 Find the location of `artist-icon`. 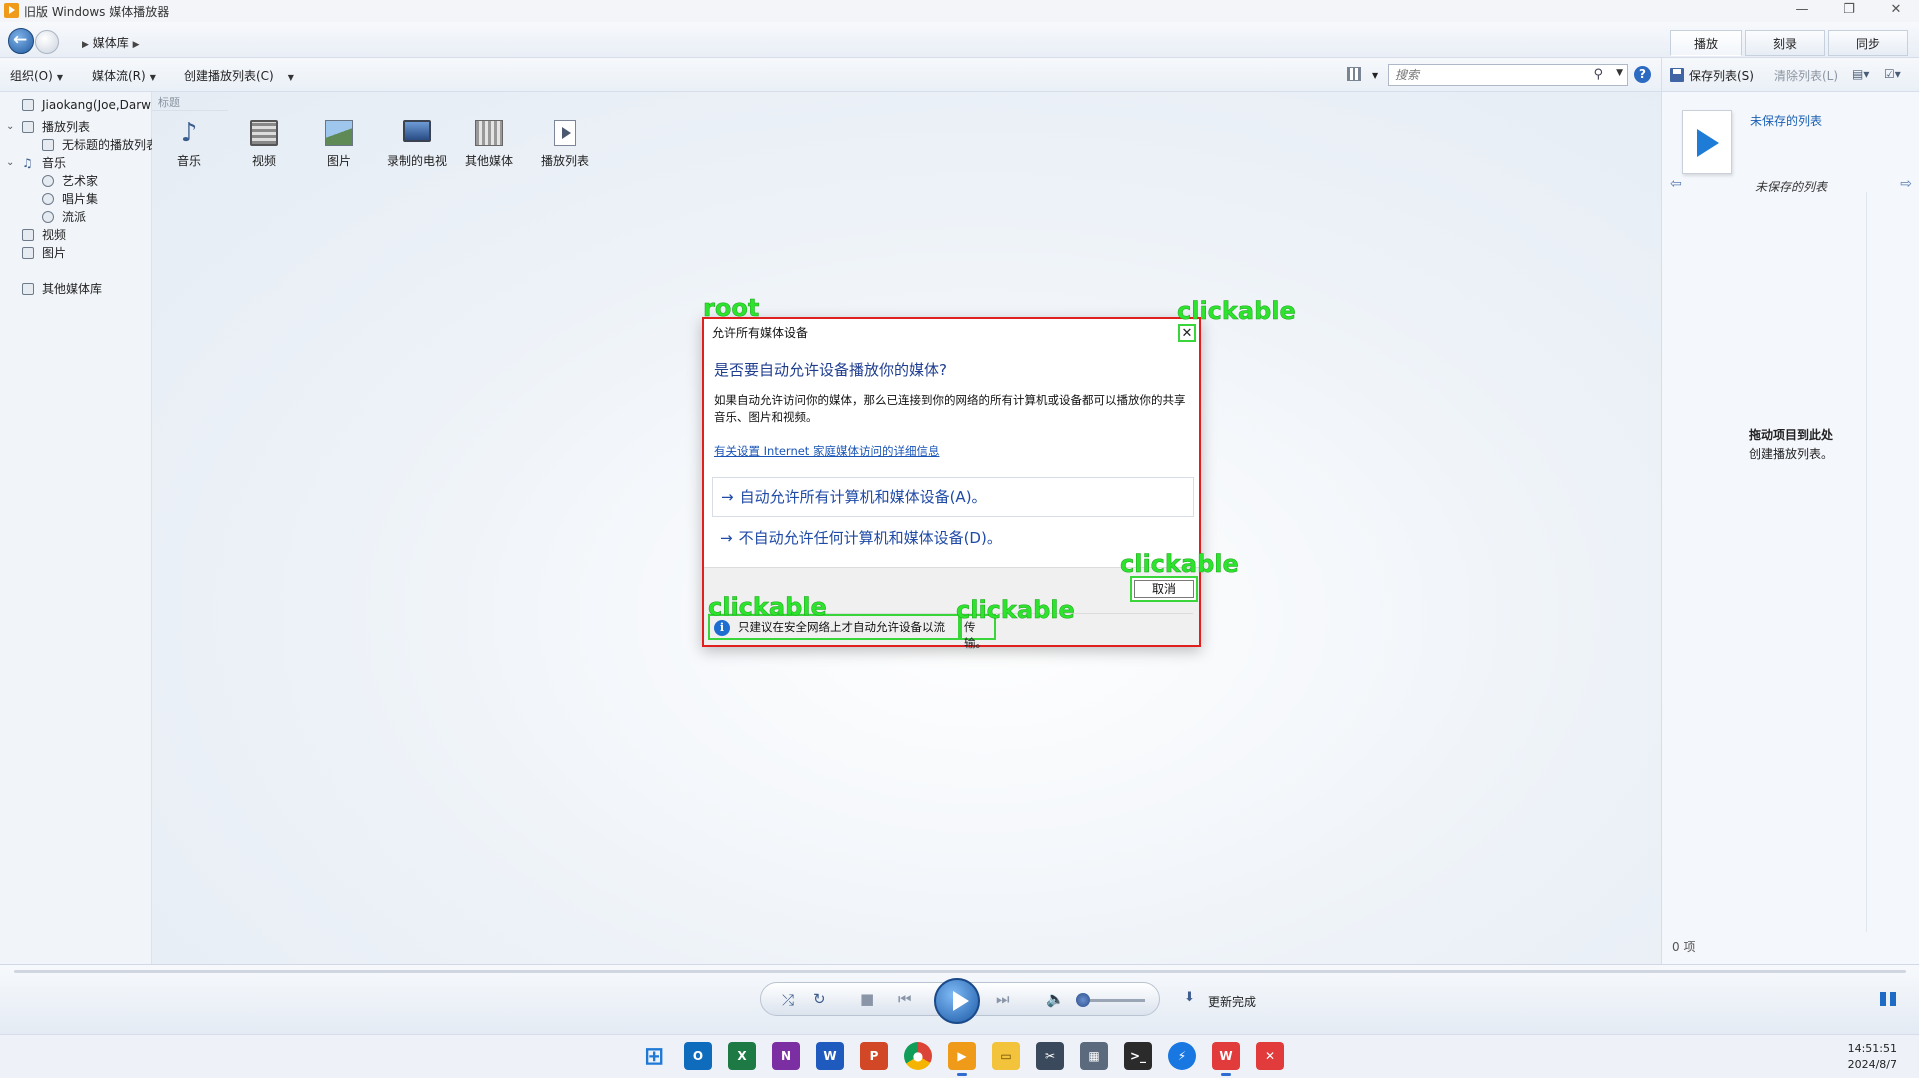

artist-icon is located at coordinates (48, 181).